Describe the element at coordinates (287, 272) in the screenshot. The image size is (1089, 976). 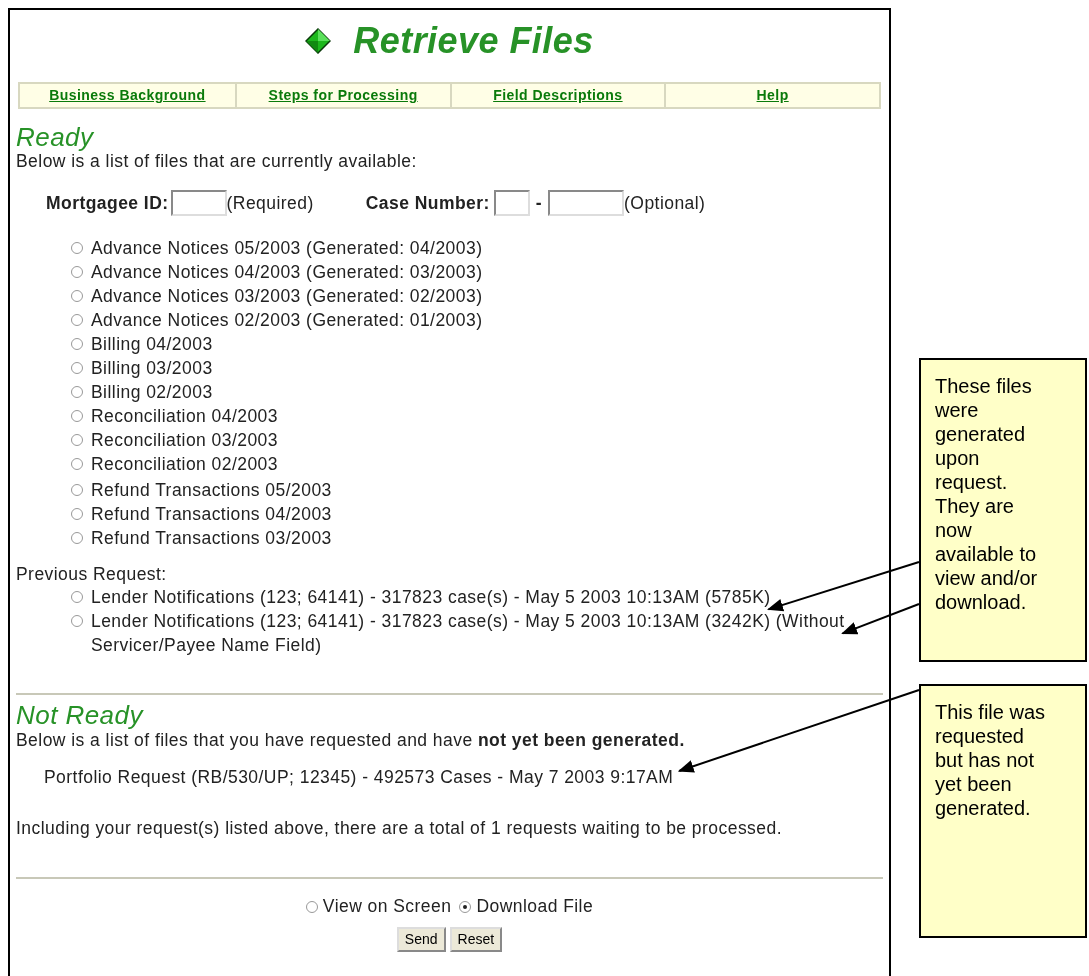
I see `file-option: Advance Notices 04/2003 (Generated: 03/2003)` at that location.